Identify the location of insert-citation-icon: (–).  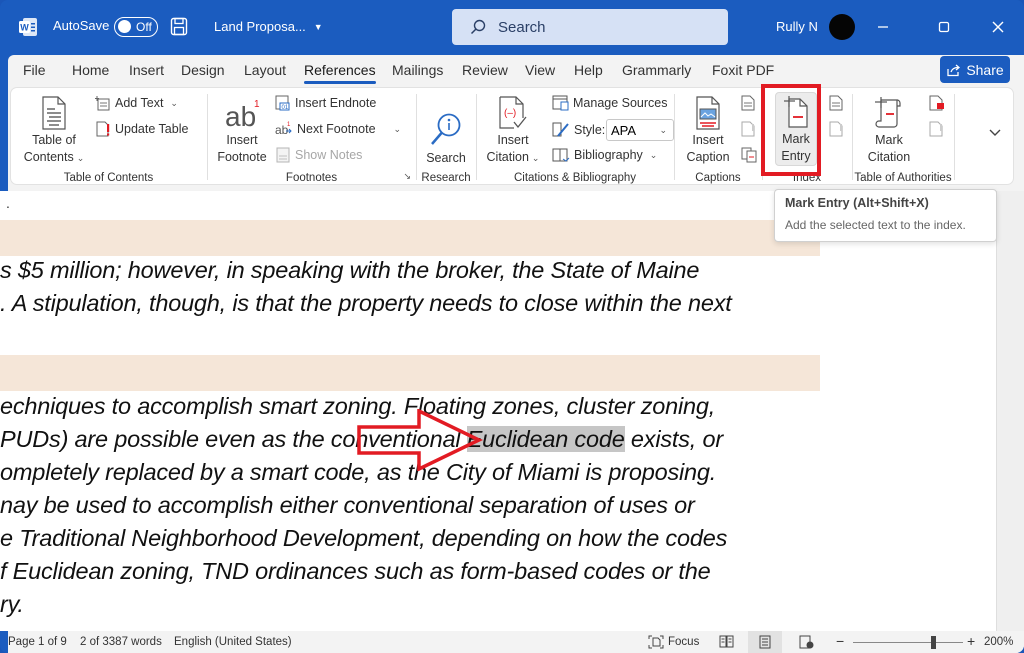
(513, 111).